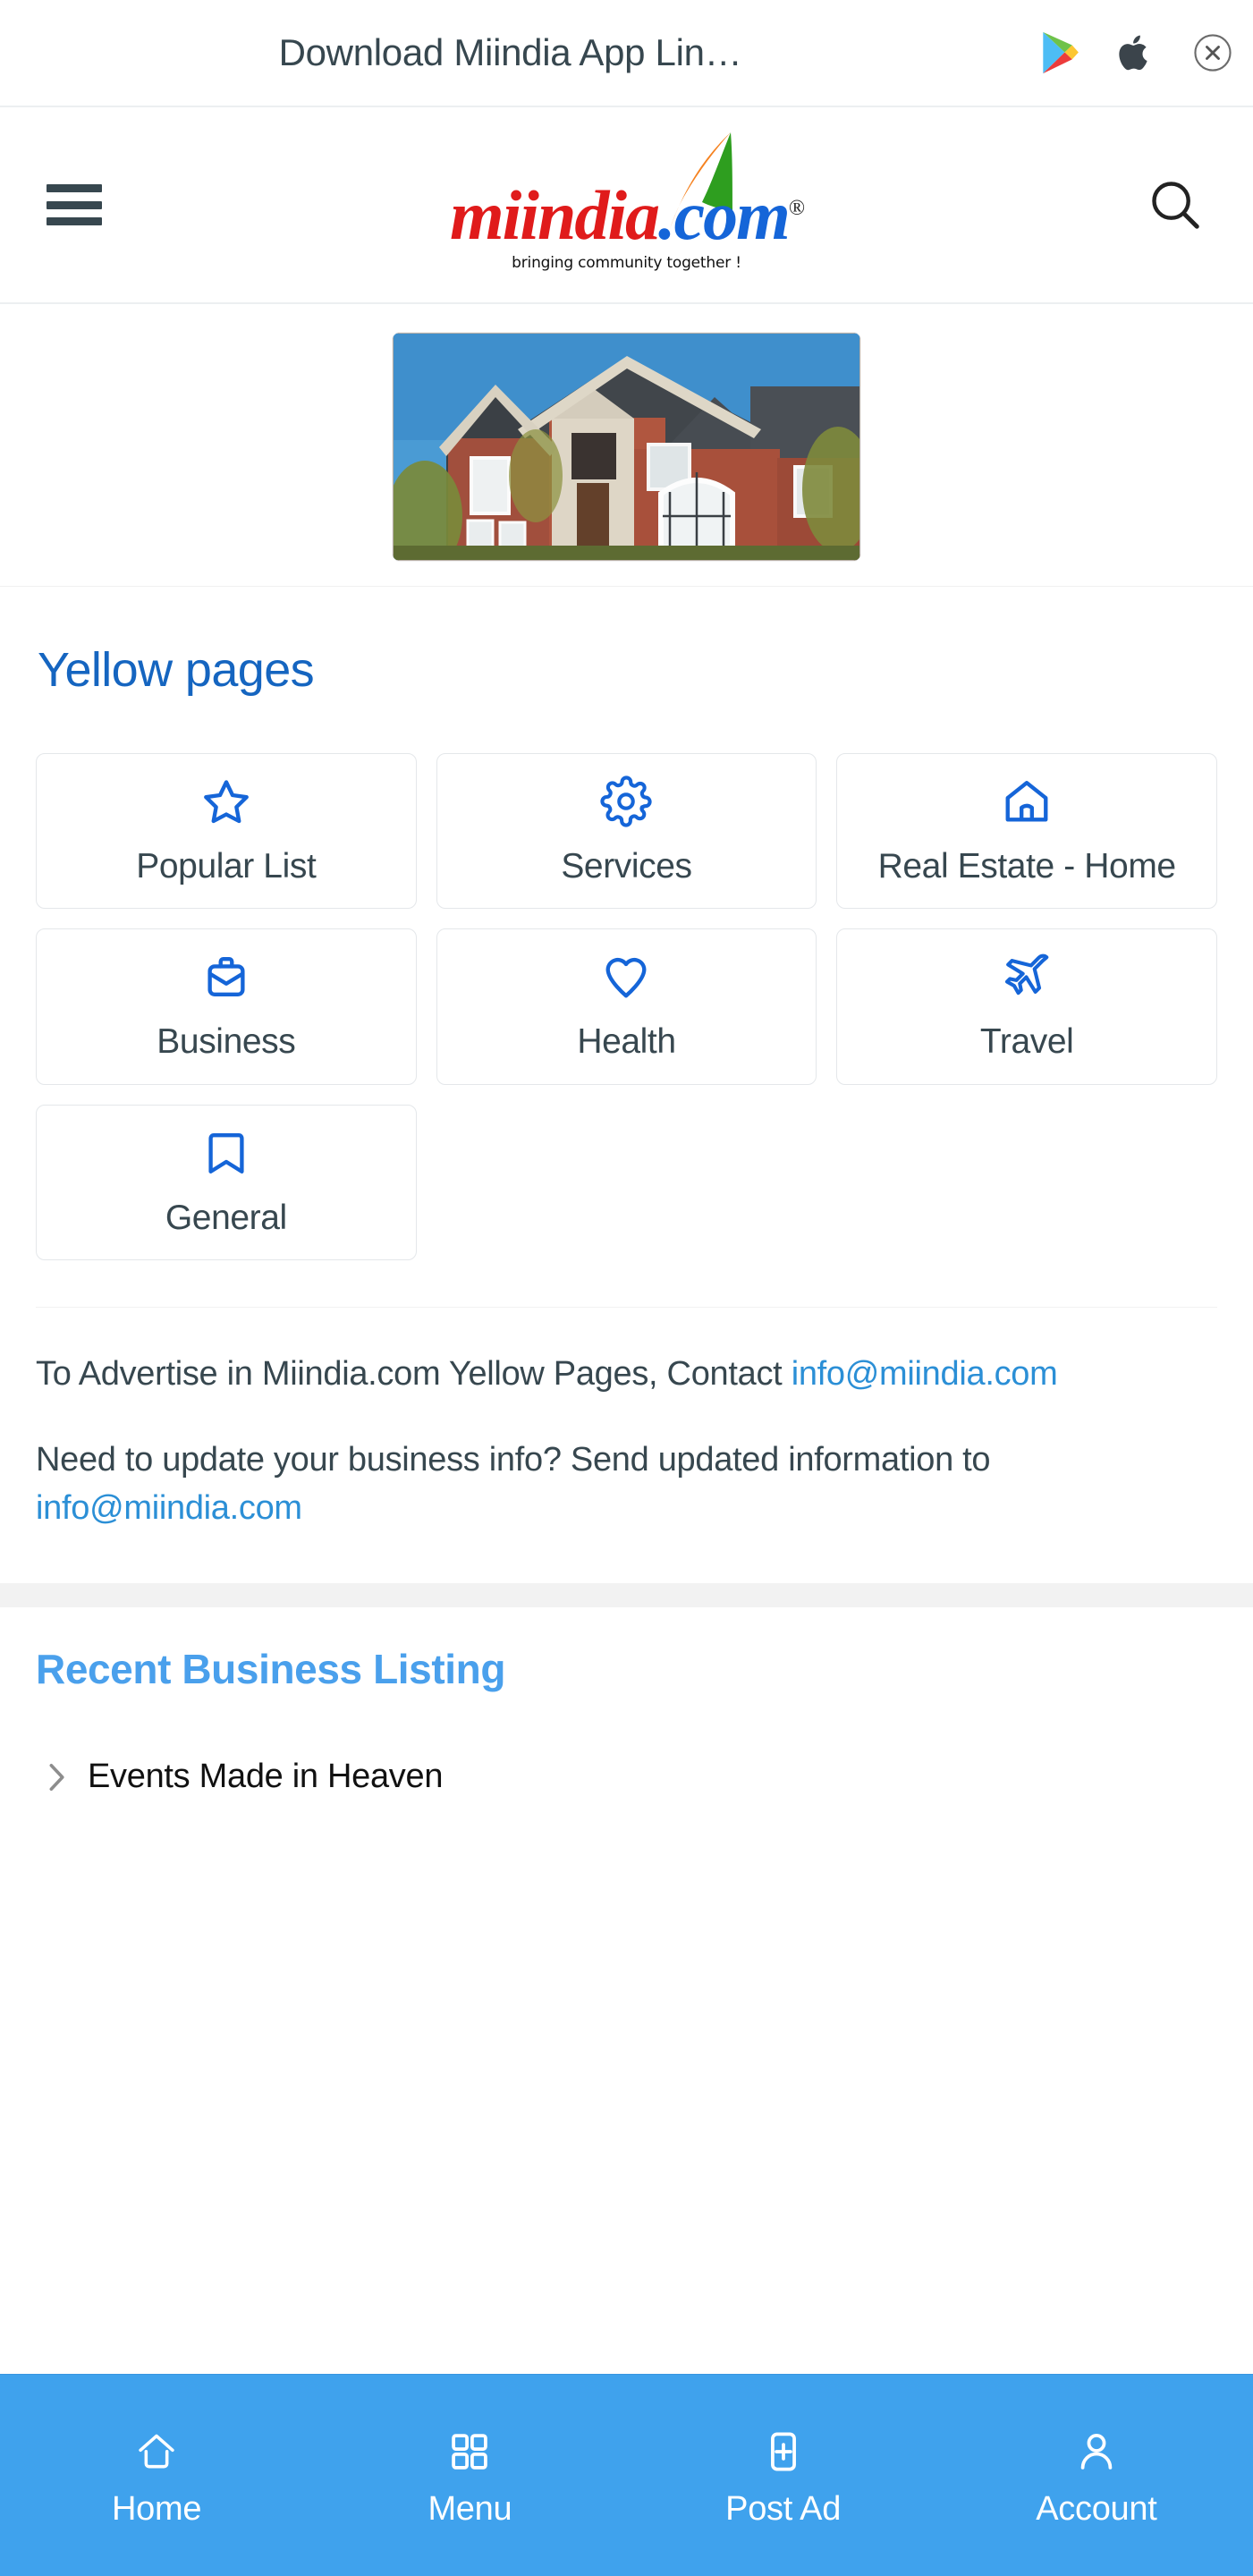 The image size is (1253, 2576). What do you see at coordinates (783, 2509) in the screenshot?
I see `nav-item-label: Post Ad` at bounding box center [783, 2509].